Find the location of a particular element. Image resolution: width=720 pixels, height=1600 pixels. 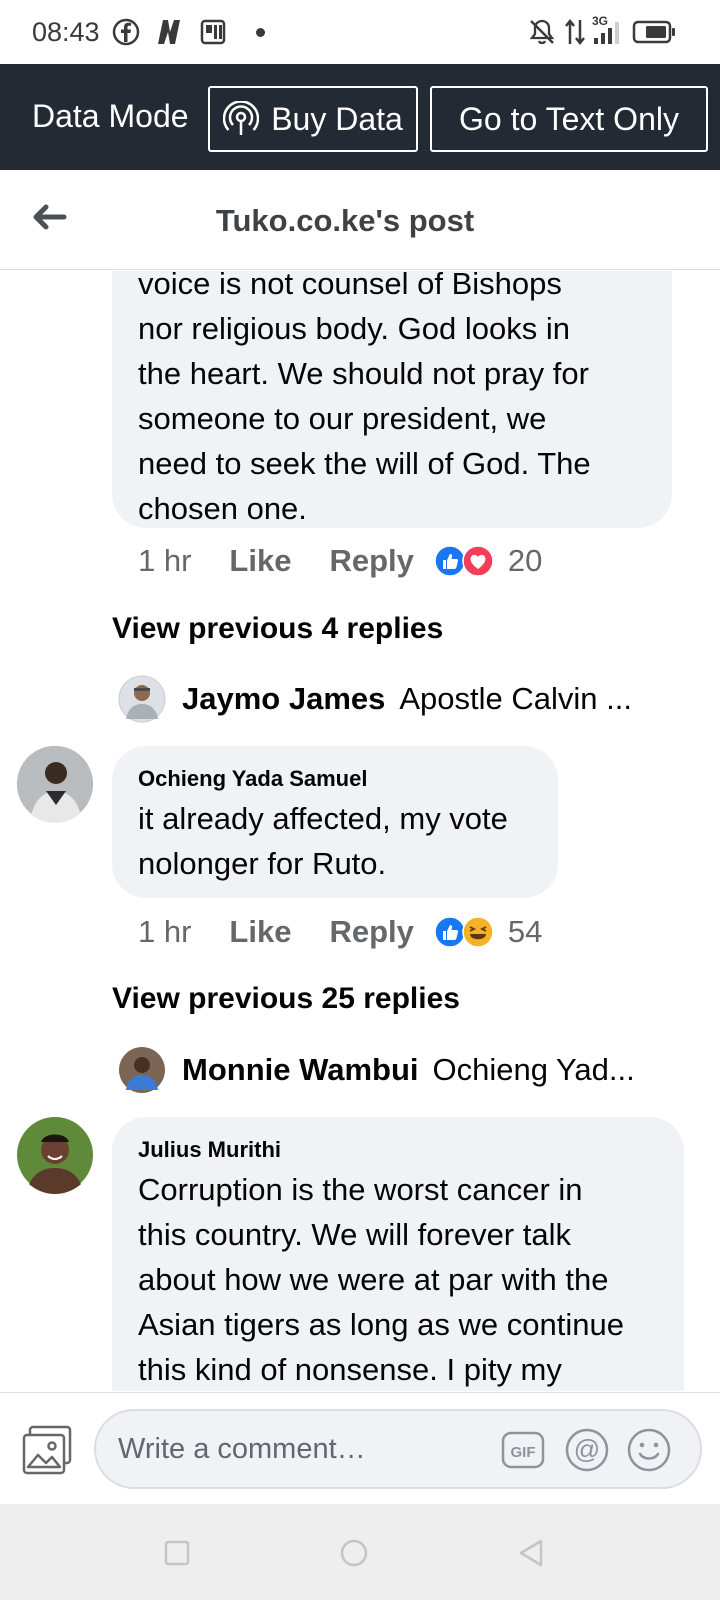

system-nav-bar is located at coordinates (360, 1552).